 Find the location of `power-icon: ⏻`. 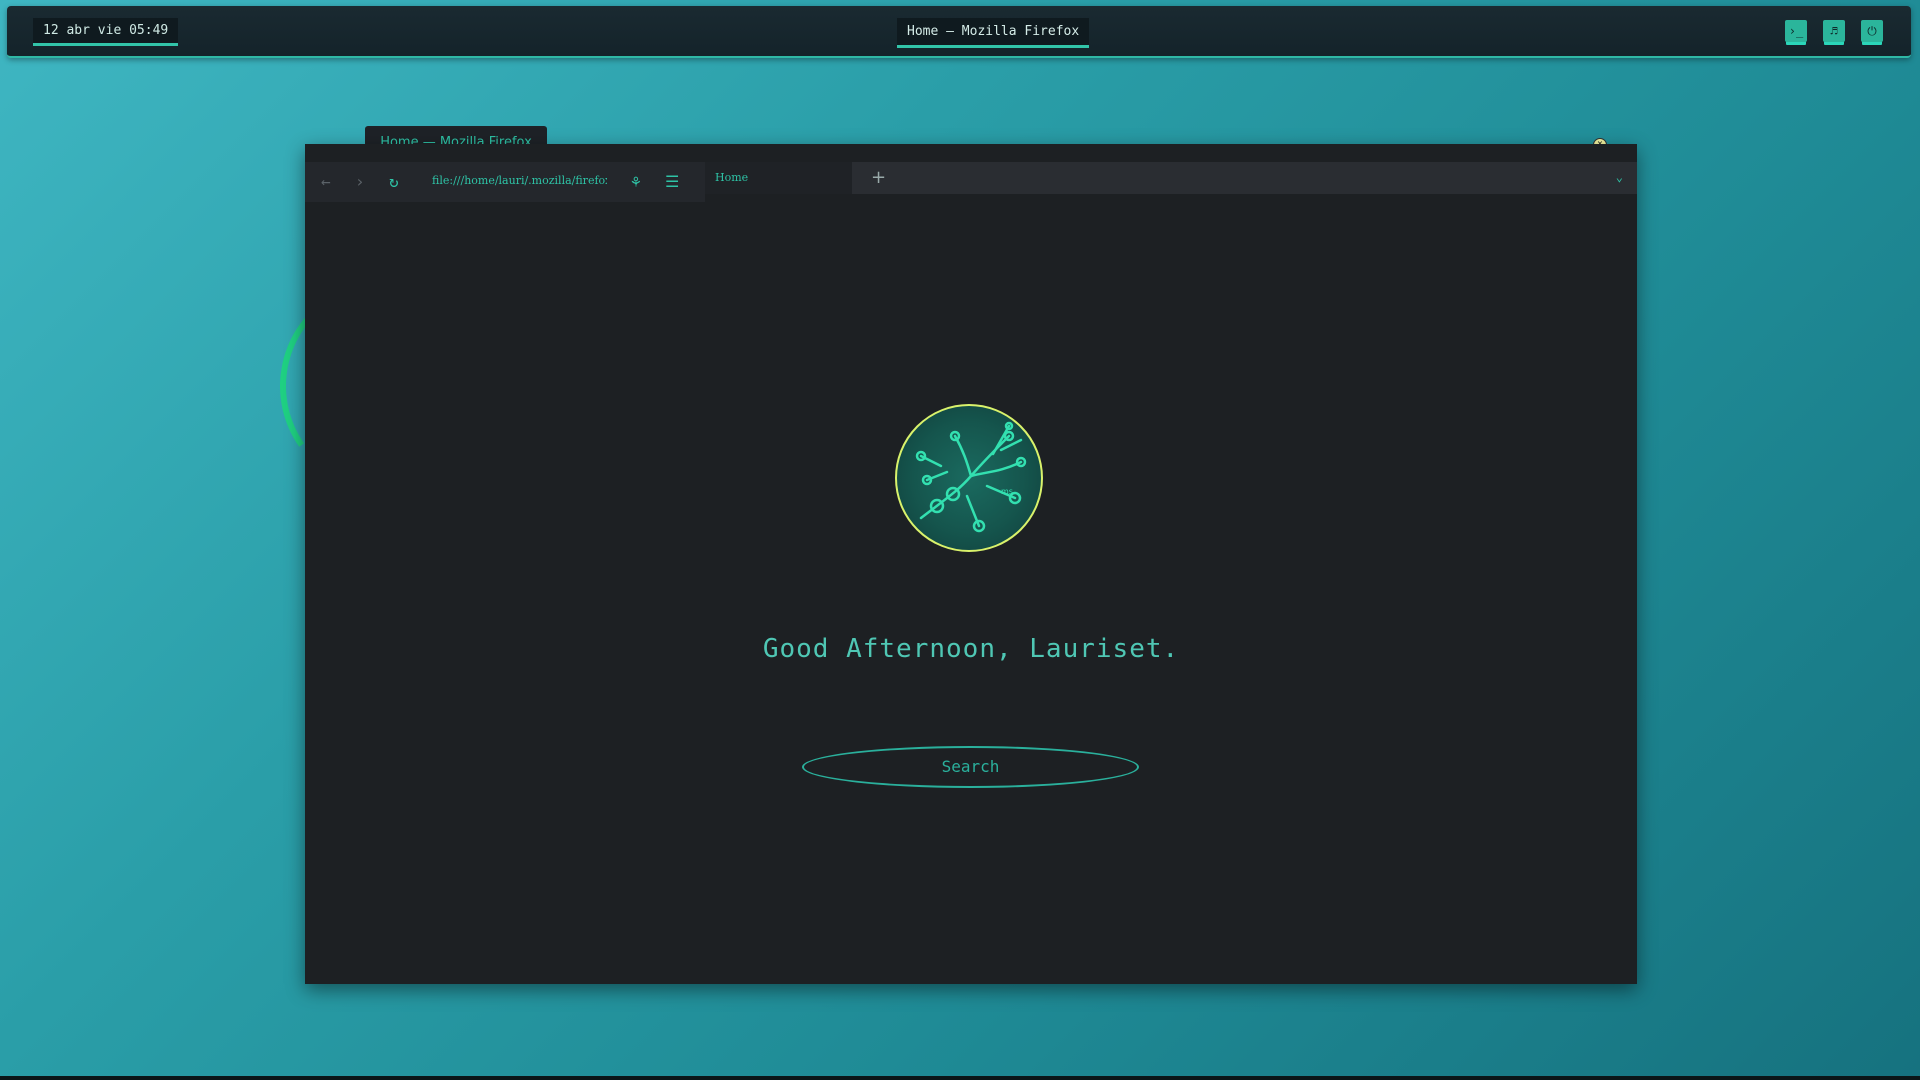

power-icon: ⏻ is located at coordinates (1872, 31).